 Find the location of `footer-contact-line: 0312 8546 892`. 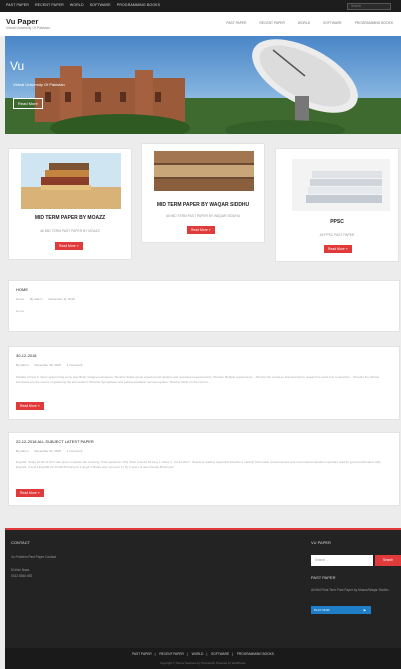

footer-contact-line: 0312 8546 892 is located at coordinates (22, 576).